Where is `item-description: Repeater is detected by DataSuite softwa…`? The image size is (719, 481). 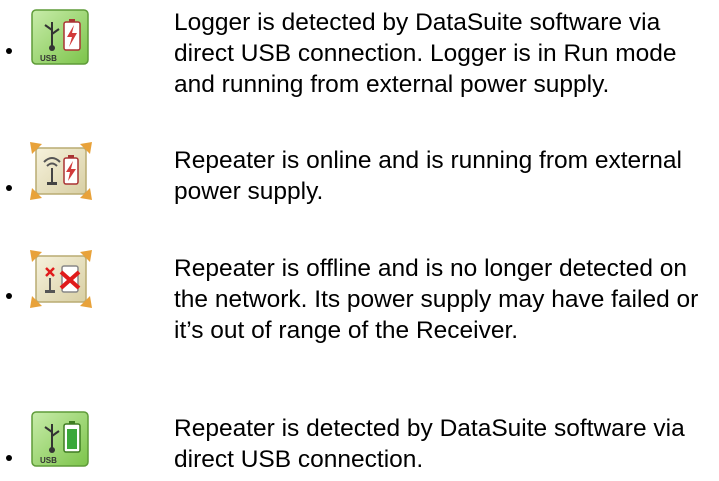 item-description: Repeater is detected by DataSuite softwa… is located at coordinates (429, 444).